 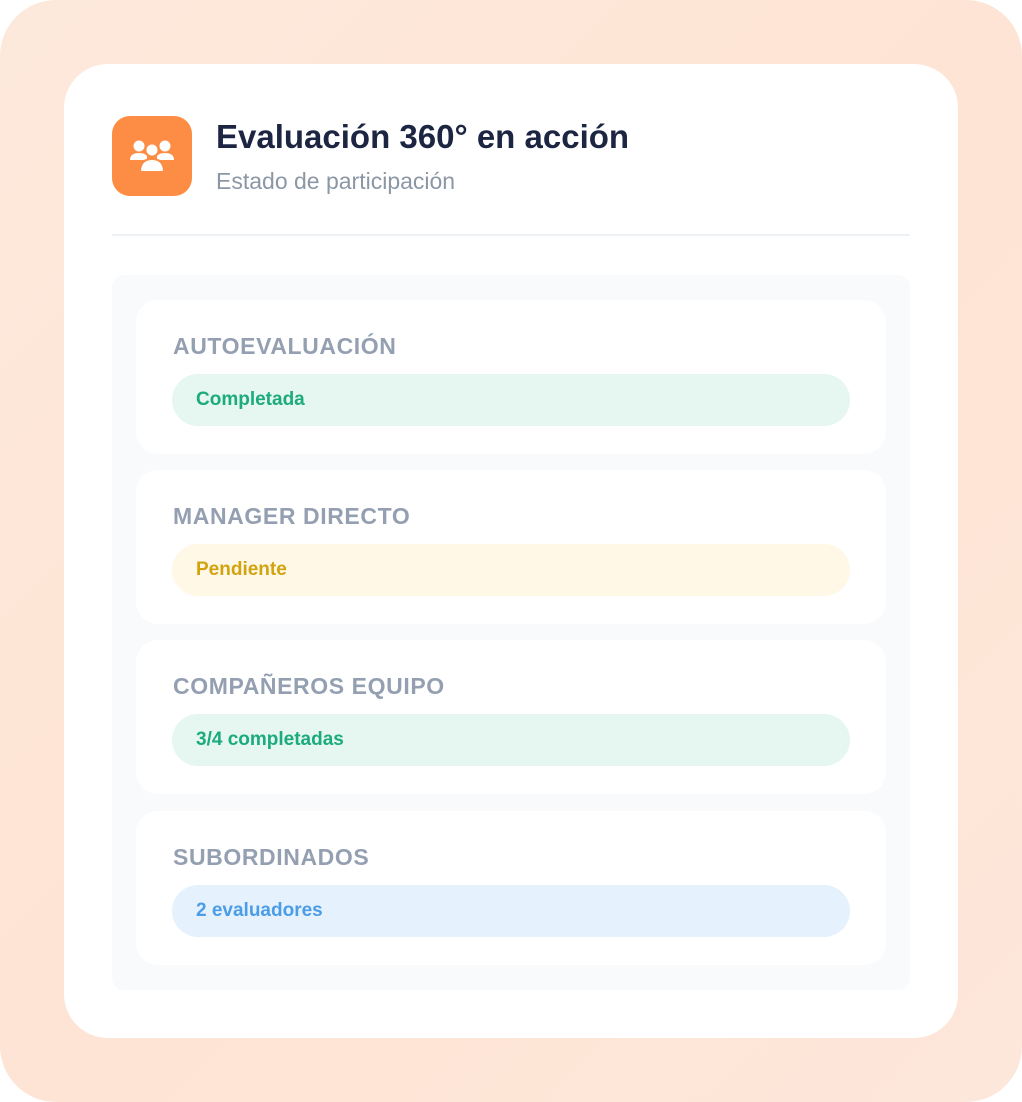 I want to click on status-badge: Completada, so click(x=511, y=400).